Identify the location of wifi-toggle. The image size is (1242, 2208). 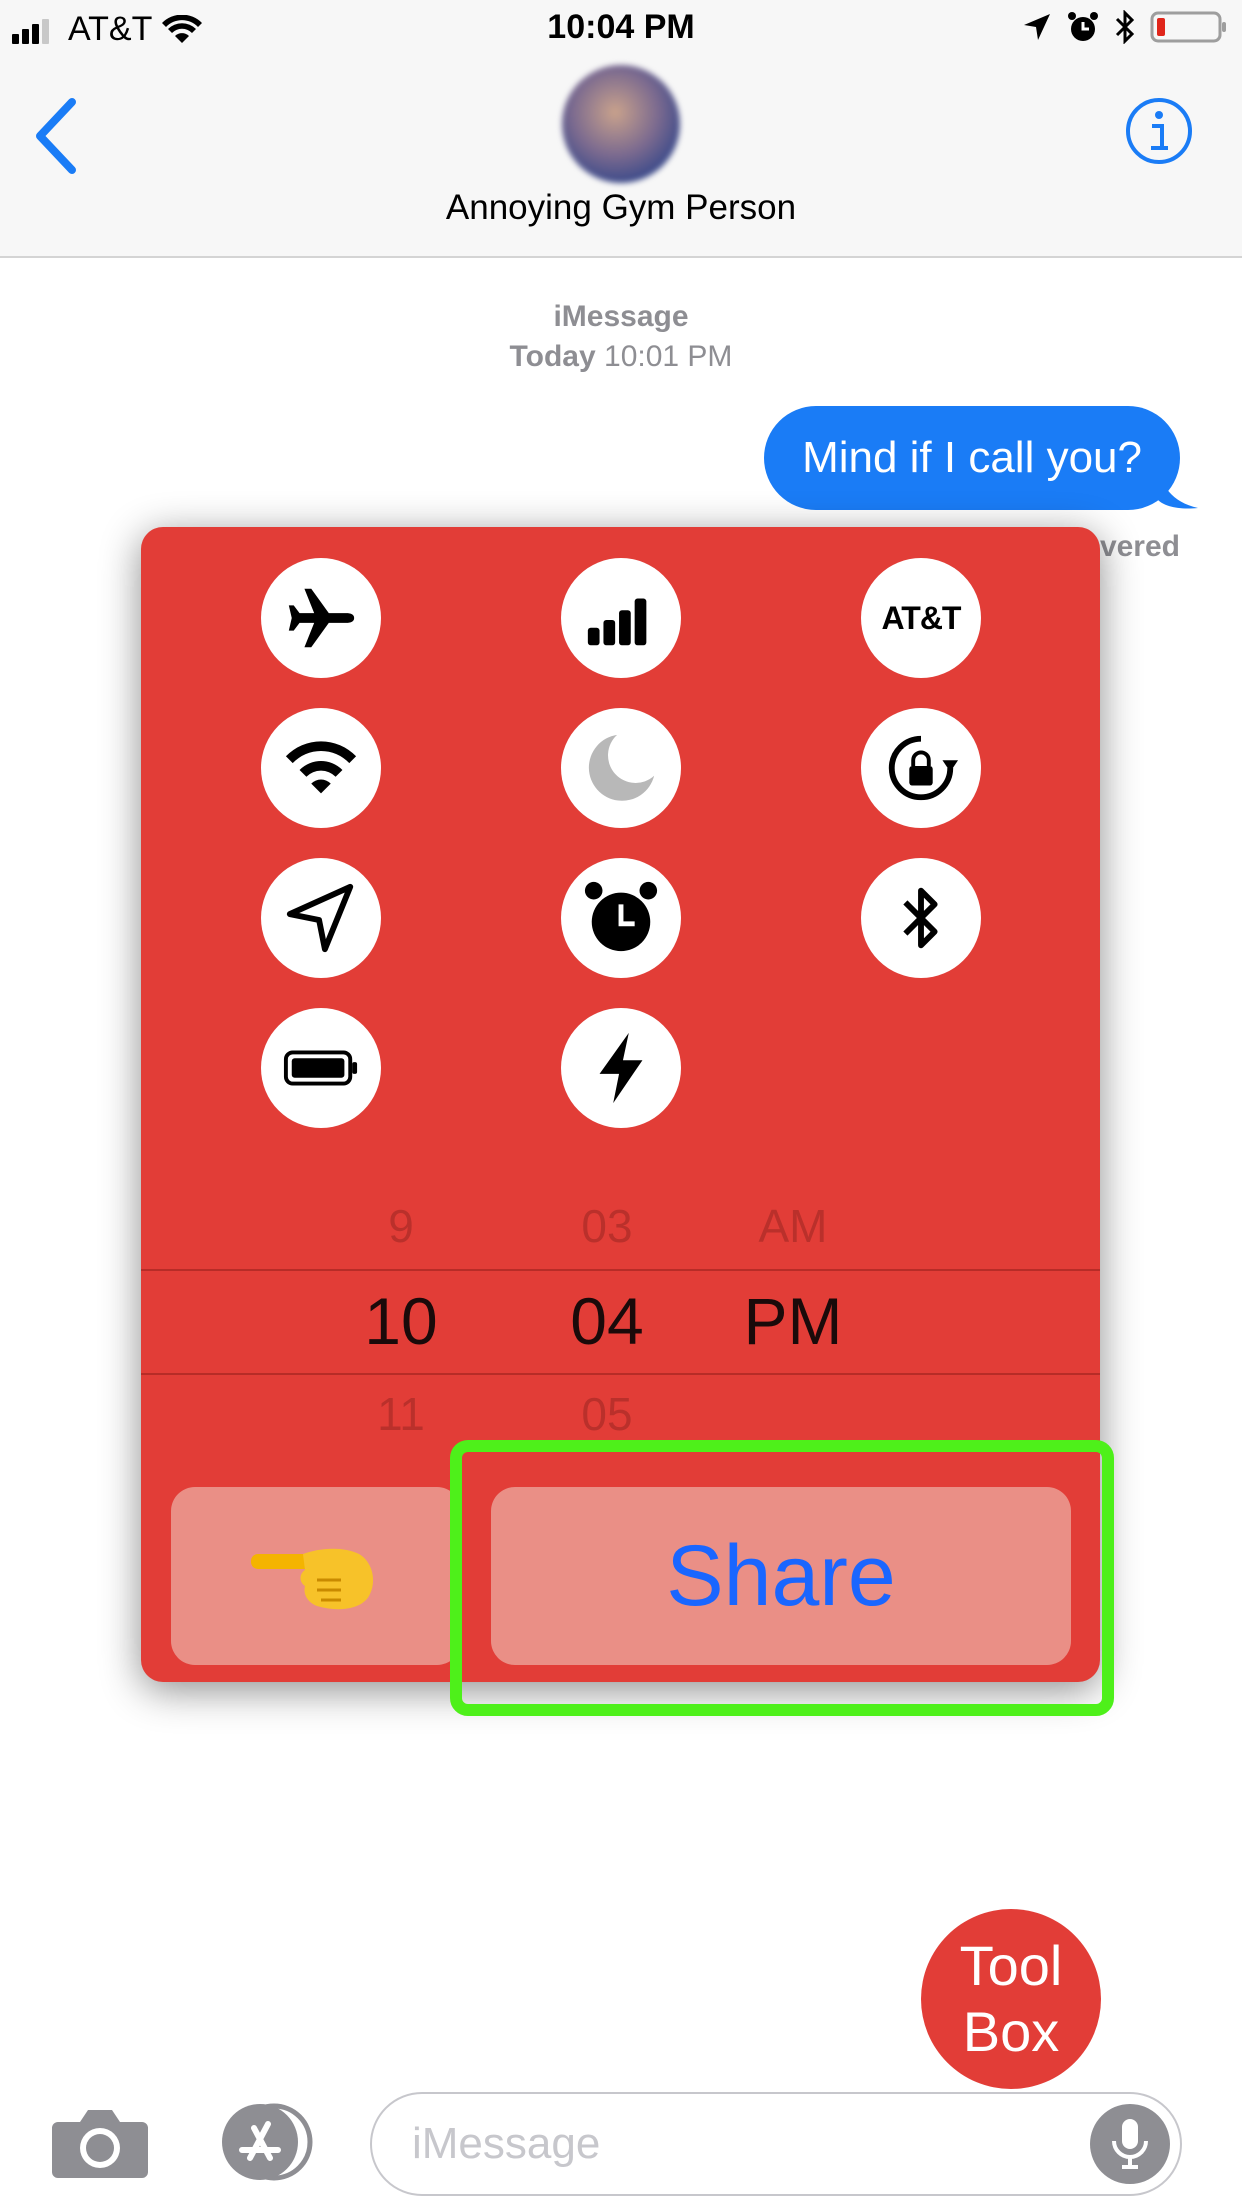
(321, 768).